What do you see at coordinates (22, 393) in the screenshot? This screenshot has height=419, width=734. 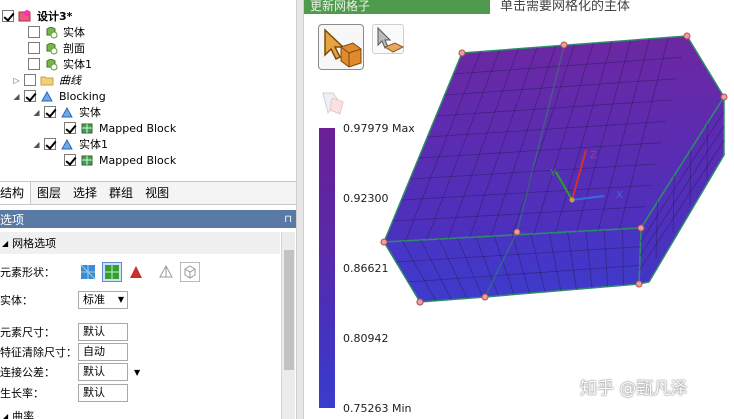 I see `growth-rate-label: 生长率：` at bounding box center [22, 393].